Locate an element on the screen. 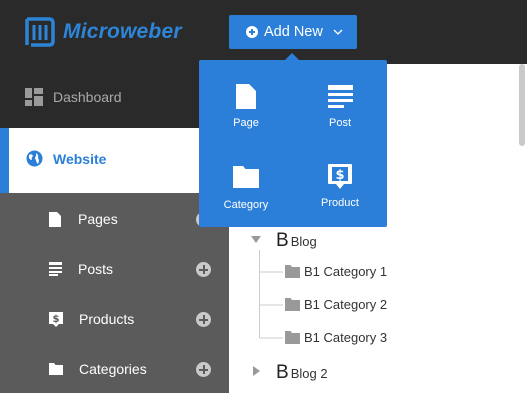  tree-item-category-2: B1 Category 2 is located at coordinates (336, 304).